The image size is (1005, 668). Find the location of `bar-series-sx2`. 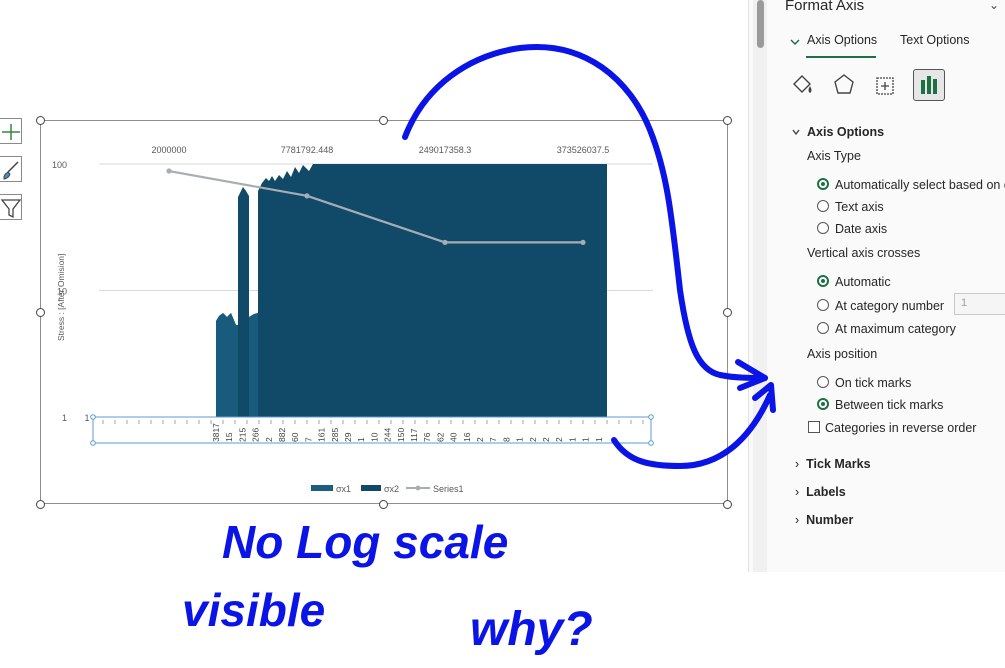

bar-series-sx2 is located at coordinates (411, 290).